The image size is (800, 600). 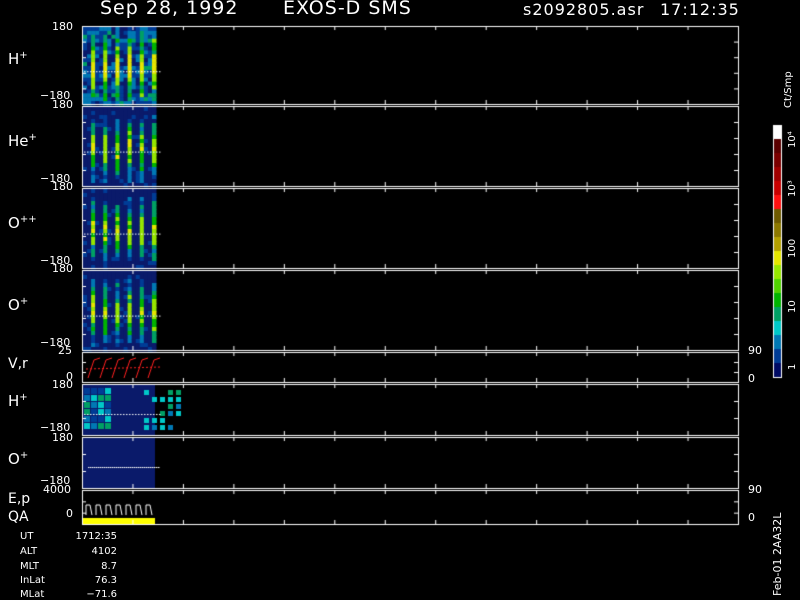 I want to click on panel-label-h-plus: H+, so click(x=18, y=59).